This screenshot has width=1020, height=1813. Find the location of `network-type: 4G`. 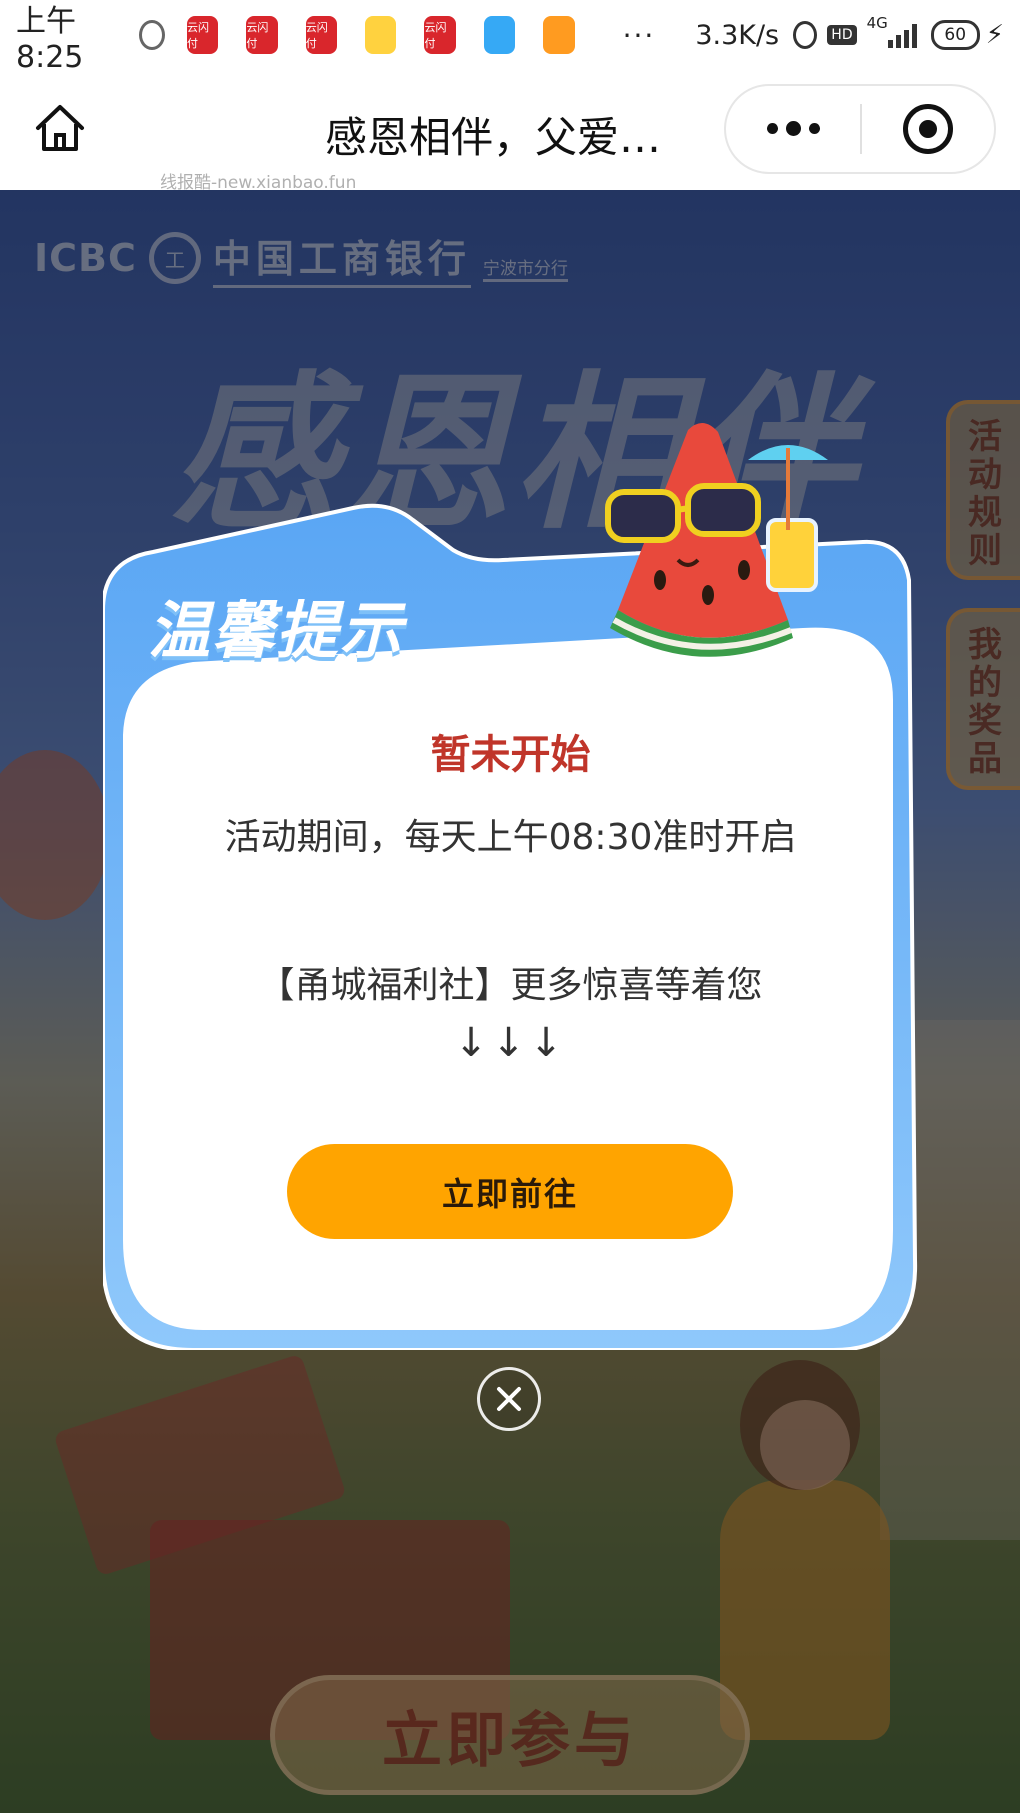

network-type: 4G is located at coordinates (877, 23).